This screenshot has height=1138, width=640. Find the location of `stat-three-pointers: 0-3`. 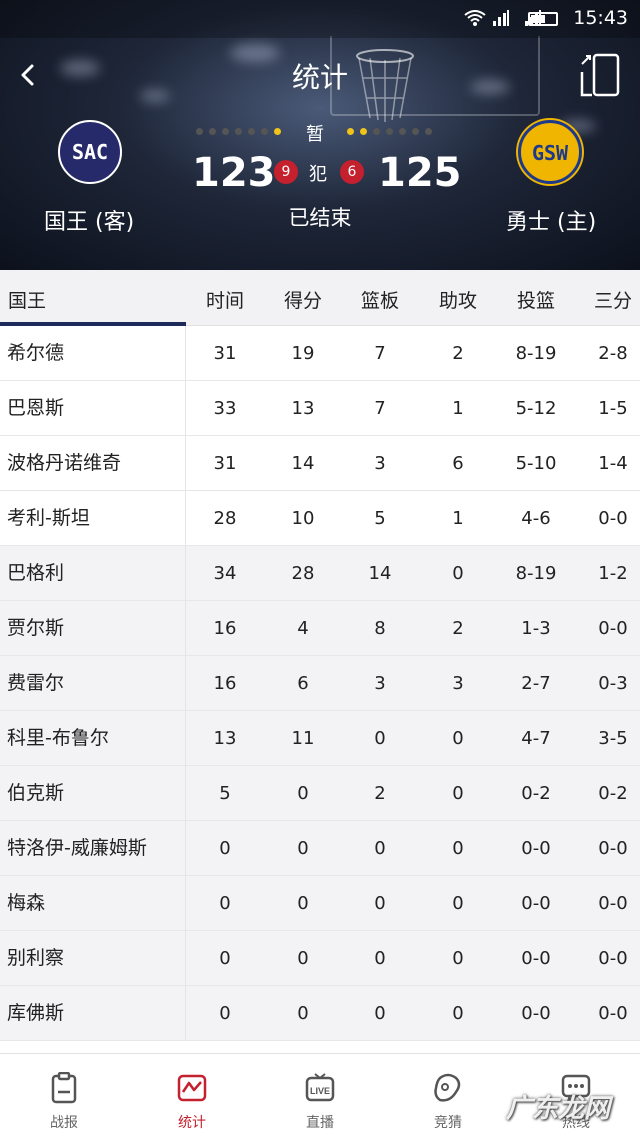

stat-three-pointers: 0-3 is located at coordinates (613, 683).